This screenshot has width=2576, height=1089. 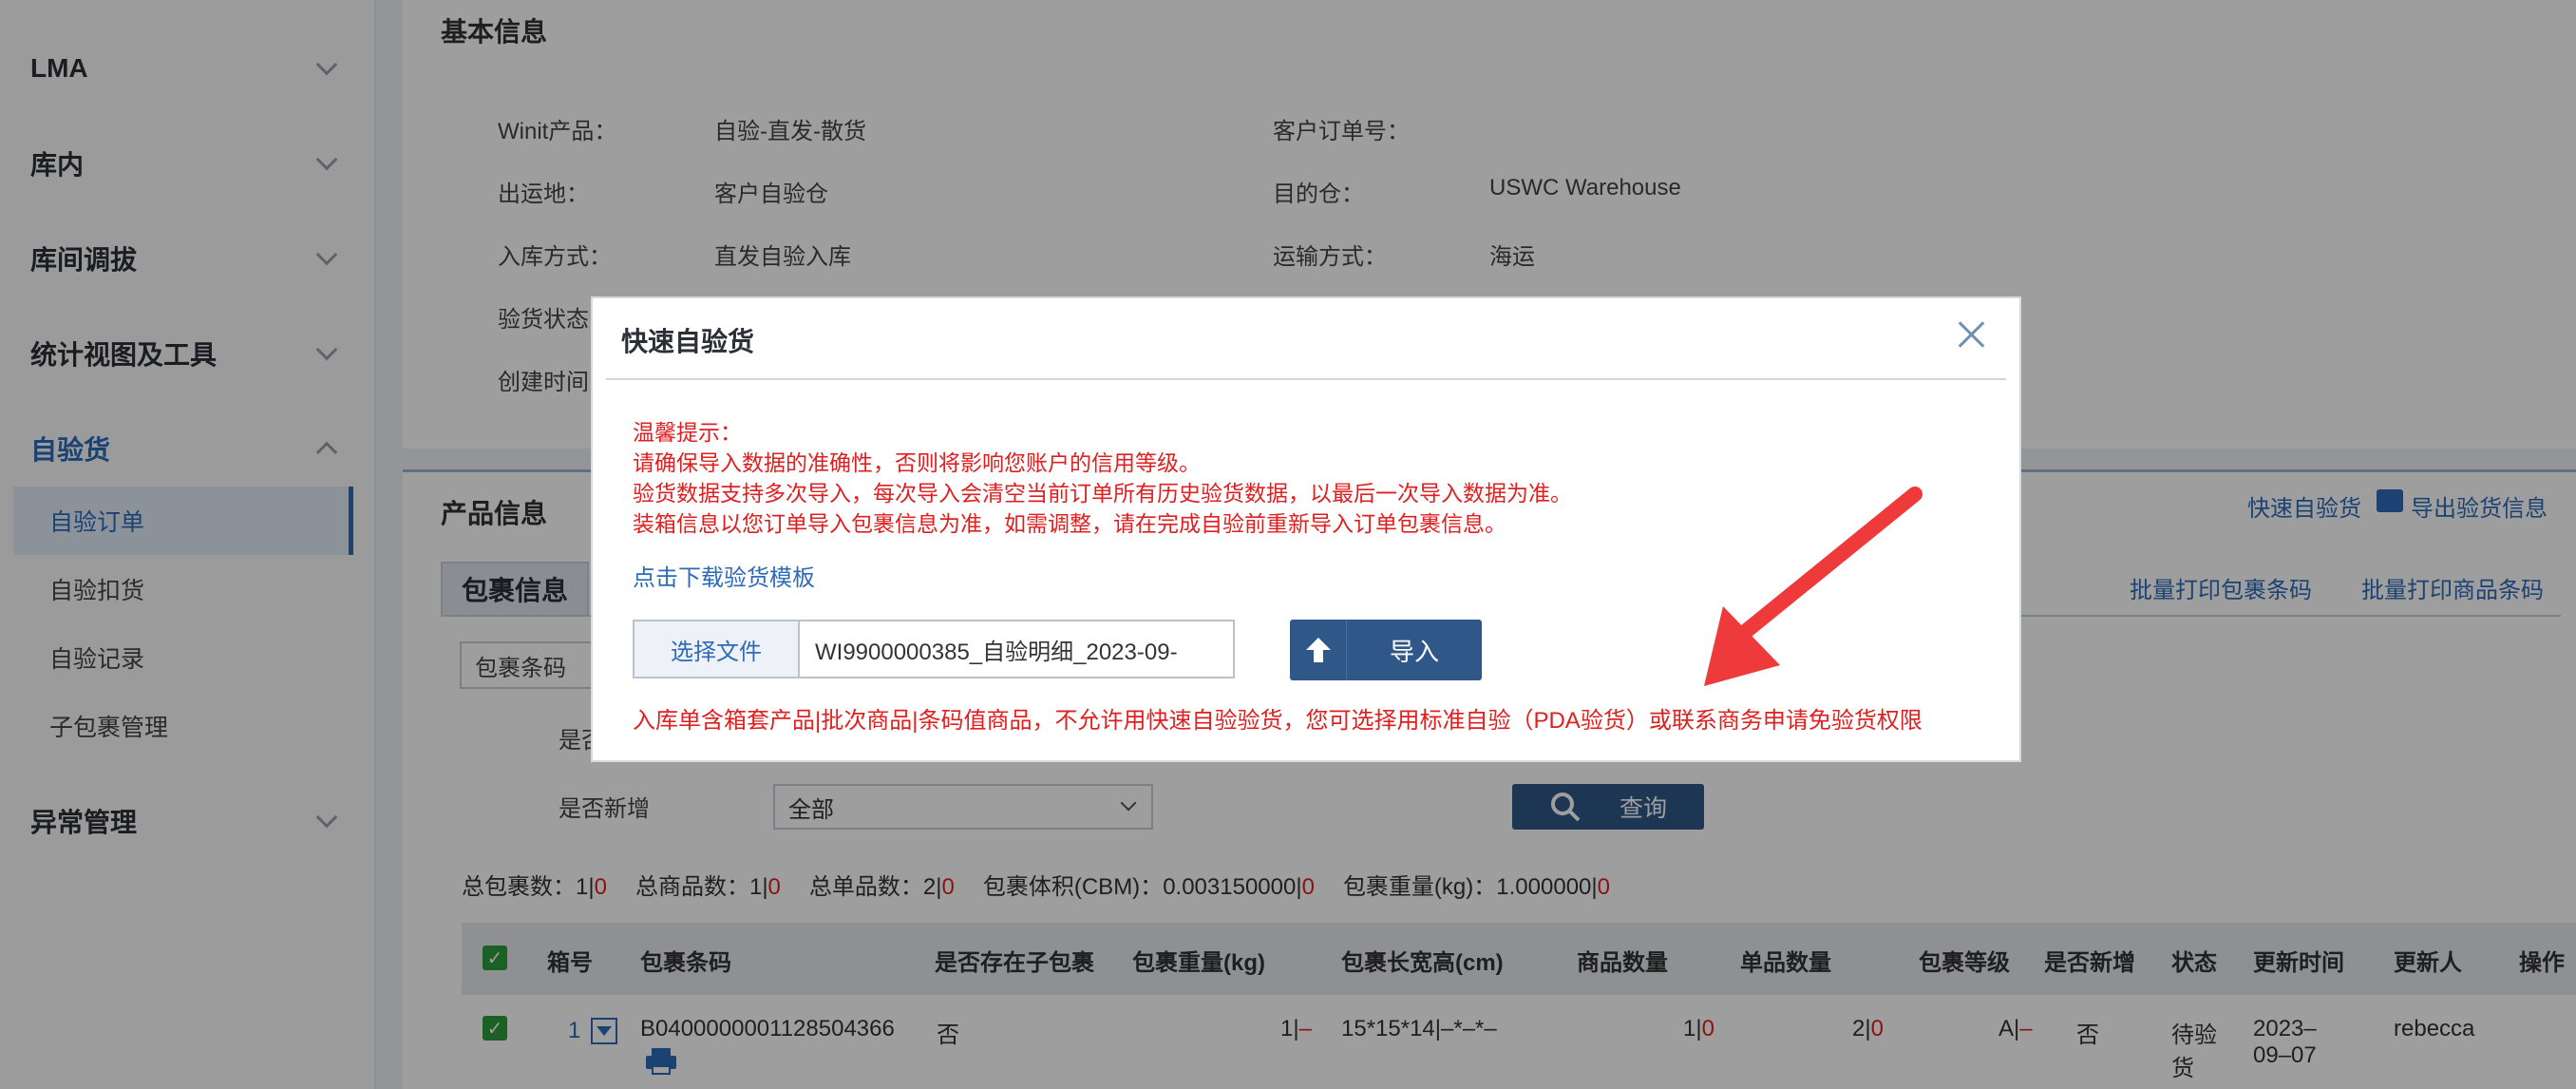 I want to click on import-button: 导入, so click(x=1386, y=650).